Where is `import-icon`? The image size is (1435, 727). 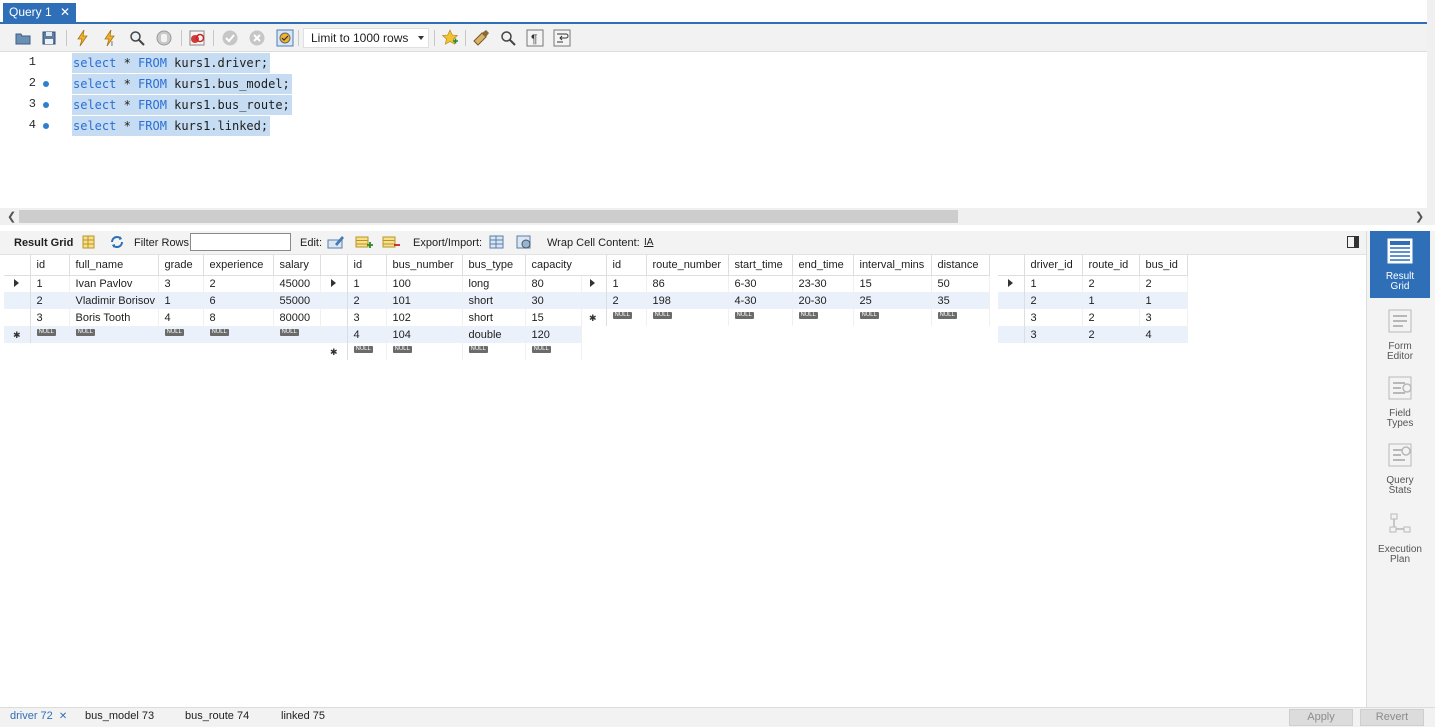 import-icon is located at coordinates (524, 242).